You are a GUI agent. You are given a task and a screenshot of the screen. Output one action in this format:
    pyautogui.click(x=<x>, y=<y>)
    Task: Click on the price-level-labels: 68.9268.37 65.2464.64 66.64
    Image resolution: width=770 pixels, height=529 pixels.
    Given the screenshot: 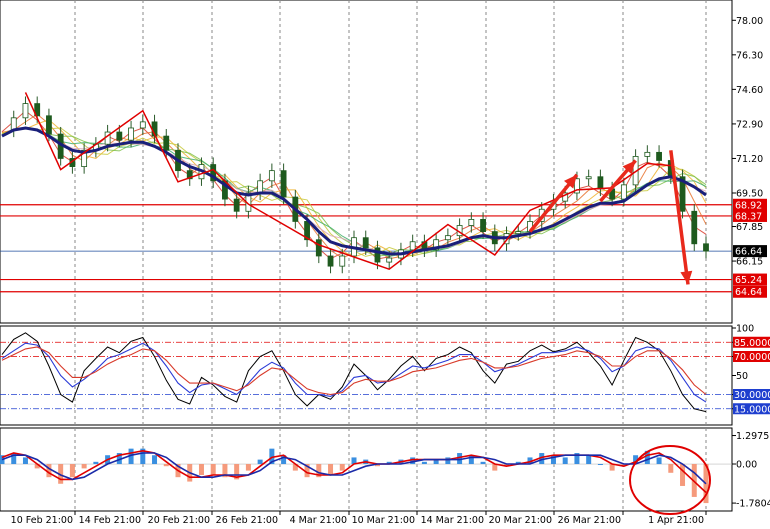 What is the action you would take?
    pyautogui.click(x=750, y=248)
    